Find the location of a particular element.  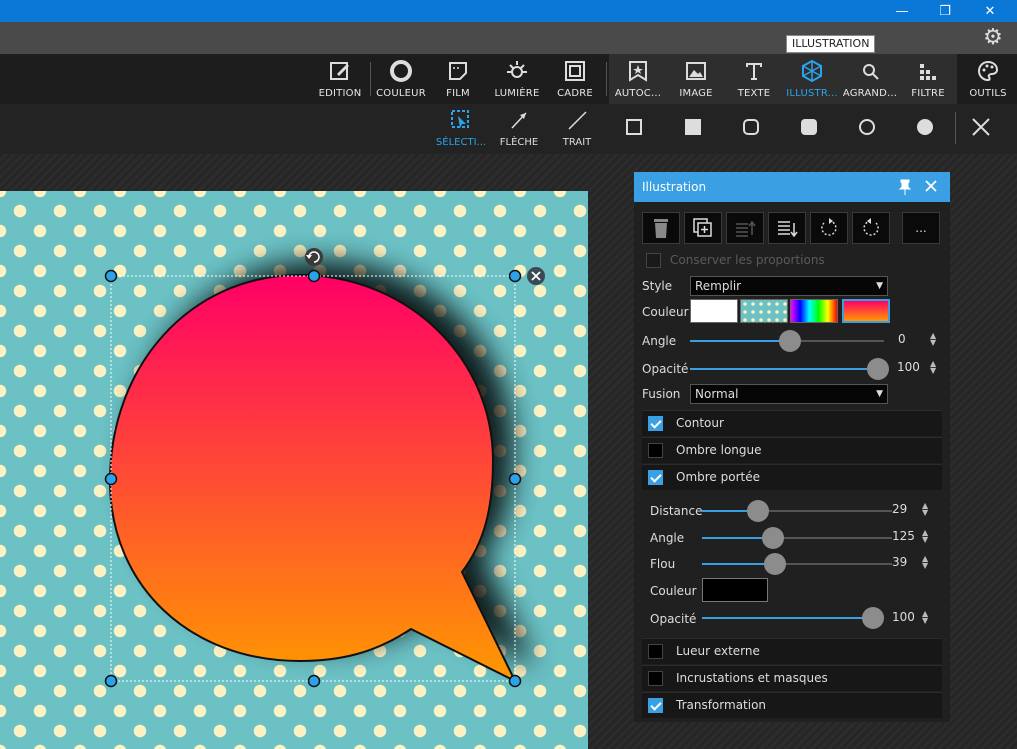

outer-glow-checkbox is located at coordinates (655, 651).